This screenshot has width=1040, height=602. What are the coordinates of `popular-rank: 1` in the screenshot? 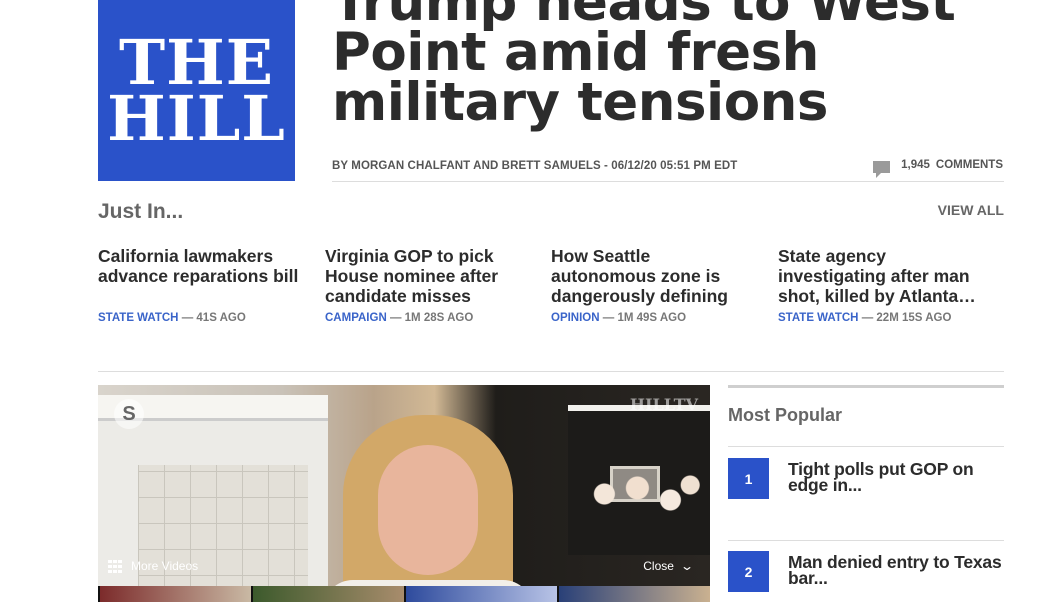 It's located at (748, 478).